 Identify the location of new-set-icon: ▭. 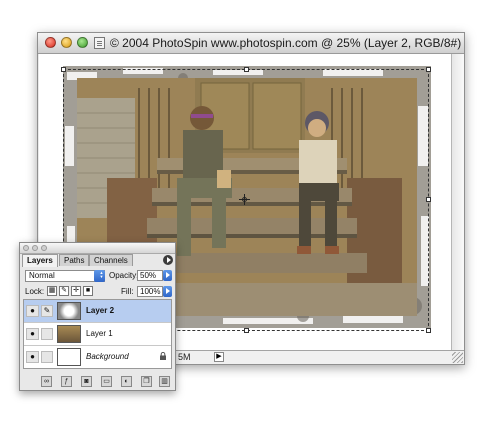
(106, 381).